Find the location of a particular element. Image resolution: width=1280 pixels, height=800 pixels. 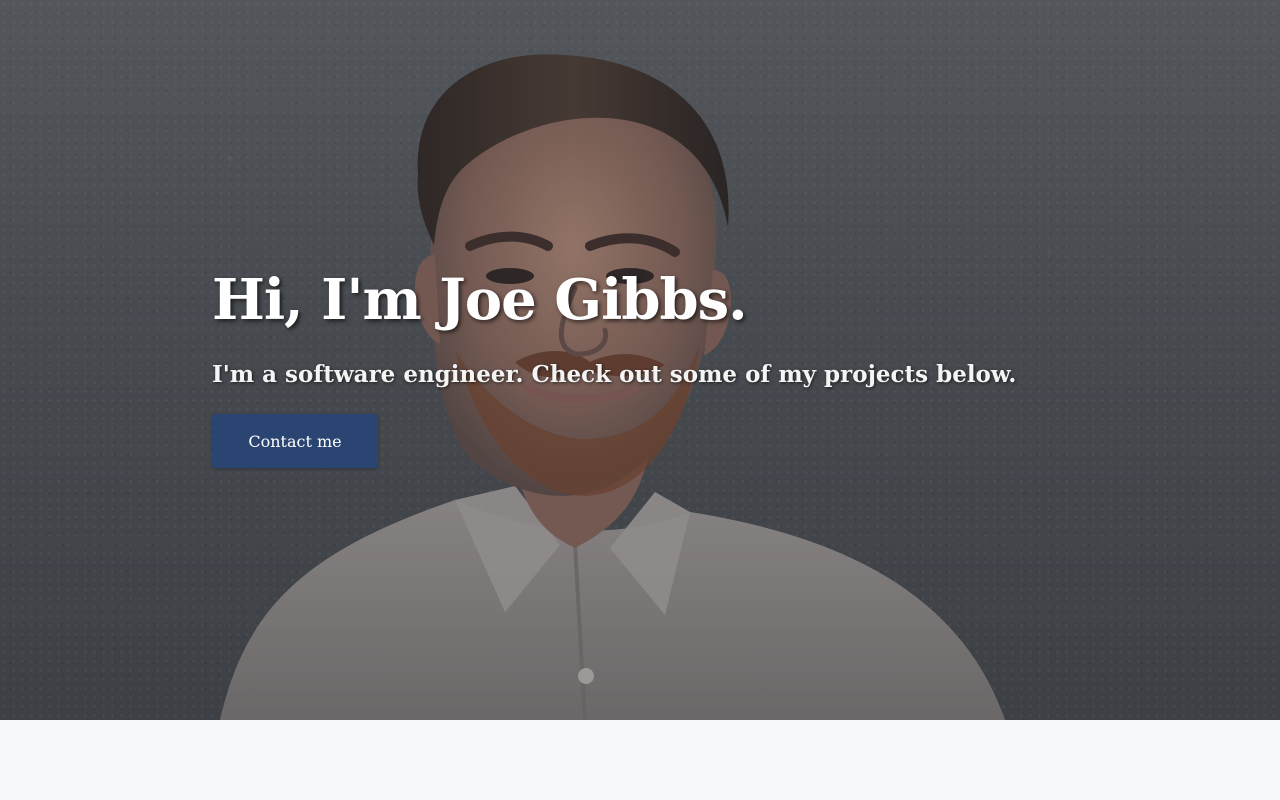

hero-headline: Hi, I'm Joe Gibbs. is located at coordinates (480, 300).